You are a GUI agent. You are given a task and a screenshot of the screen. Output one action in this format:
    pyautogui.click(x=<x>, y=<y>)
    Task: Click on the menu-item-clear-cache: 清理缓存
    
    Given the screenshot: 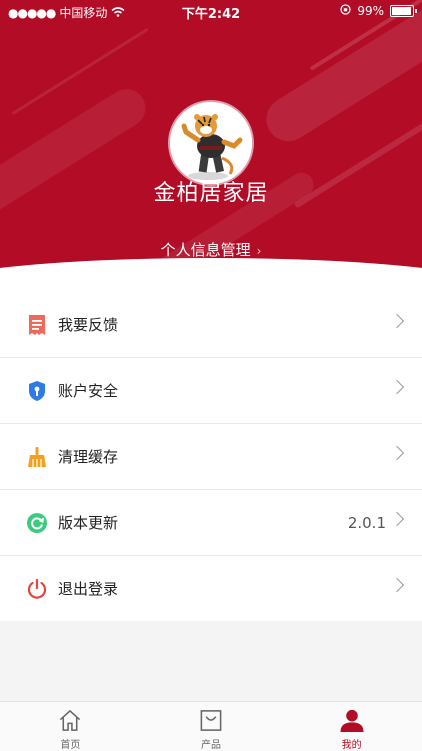 What is the action you would take?
    pyautogui.click(x=211, y=457)
    